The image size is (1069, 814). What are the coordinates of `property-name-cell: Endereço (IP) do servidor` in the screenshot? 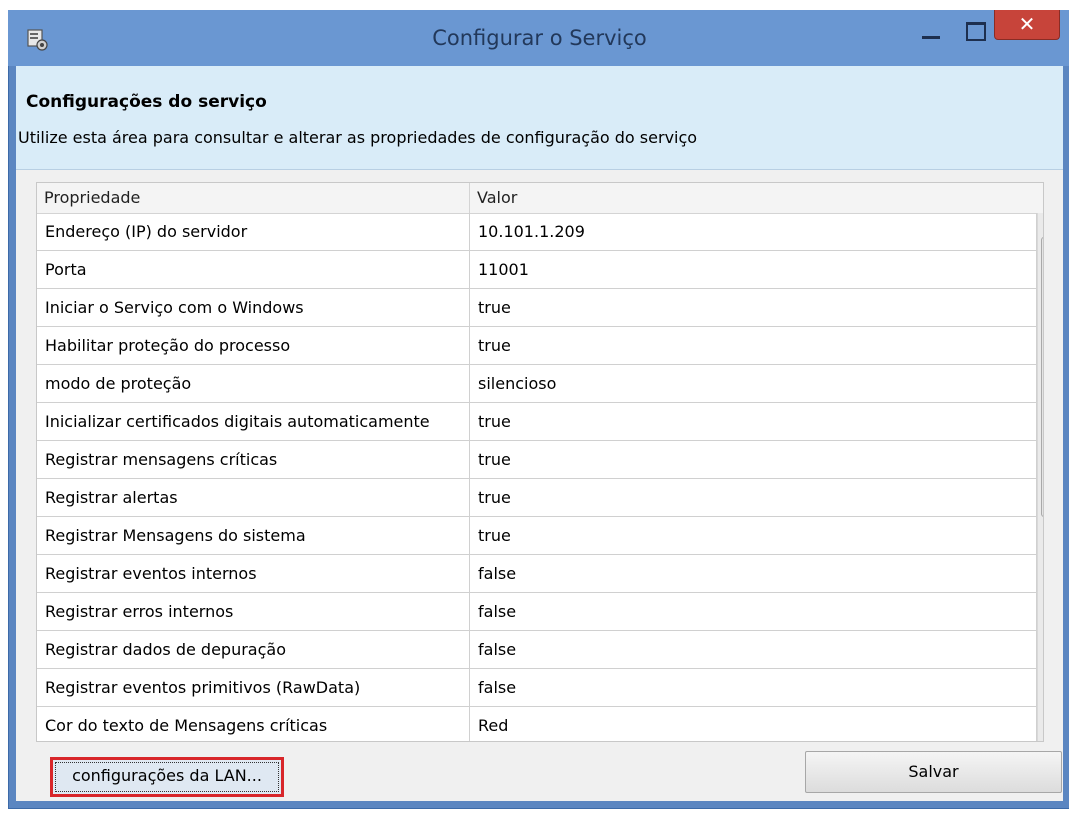 It's located at (253, 231).